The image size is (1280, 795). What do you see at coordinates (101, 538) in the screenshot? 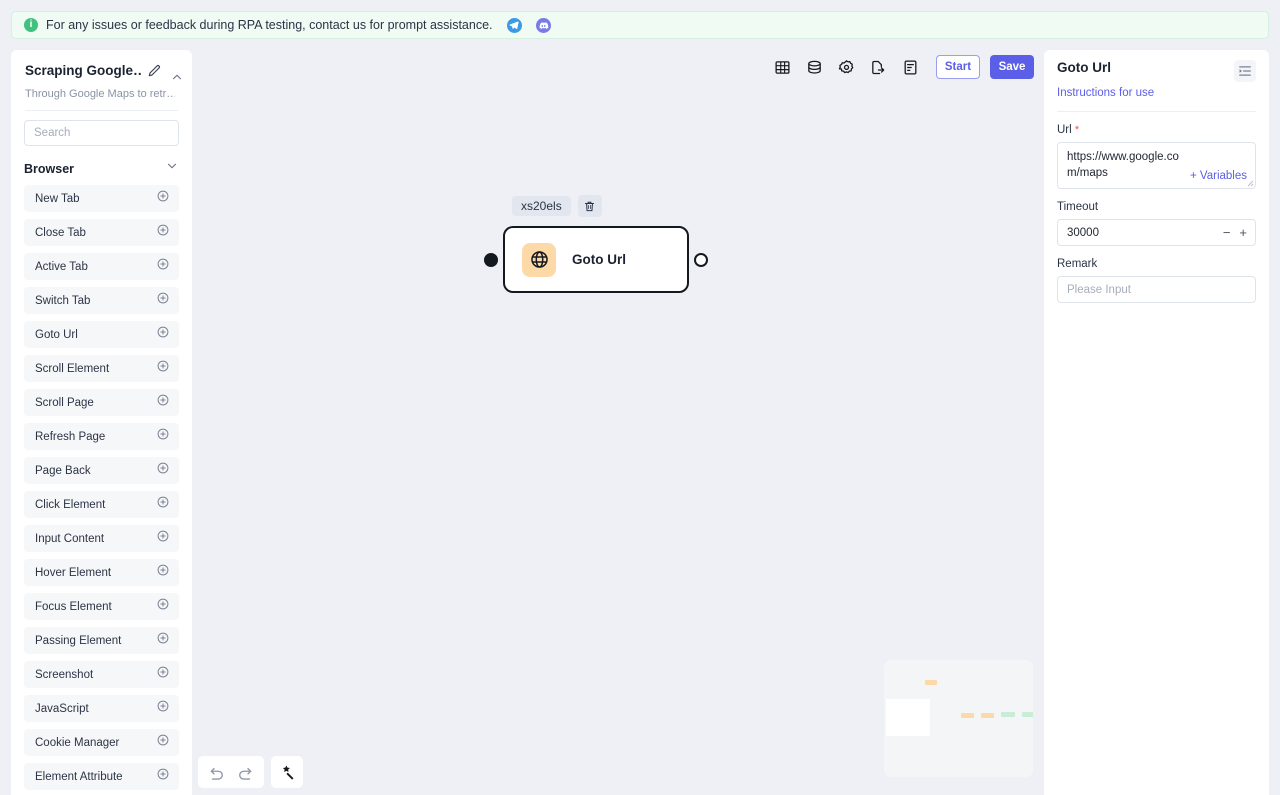
I see `sidebar-item-input-content: Input Content` at bounding box center [101, 538].